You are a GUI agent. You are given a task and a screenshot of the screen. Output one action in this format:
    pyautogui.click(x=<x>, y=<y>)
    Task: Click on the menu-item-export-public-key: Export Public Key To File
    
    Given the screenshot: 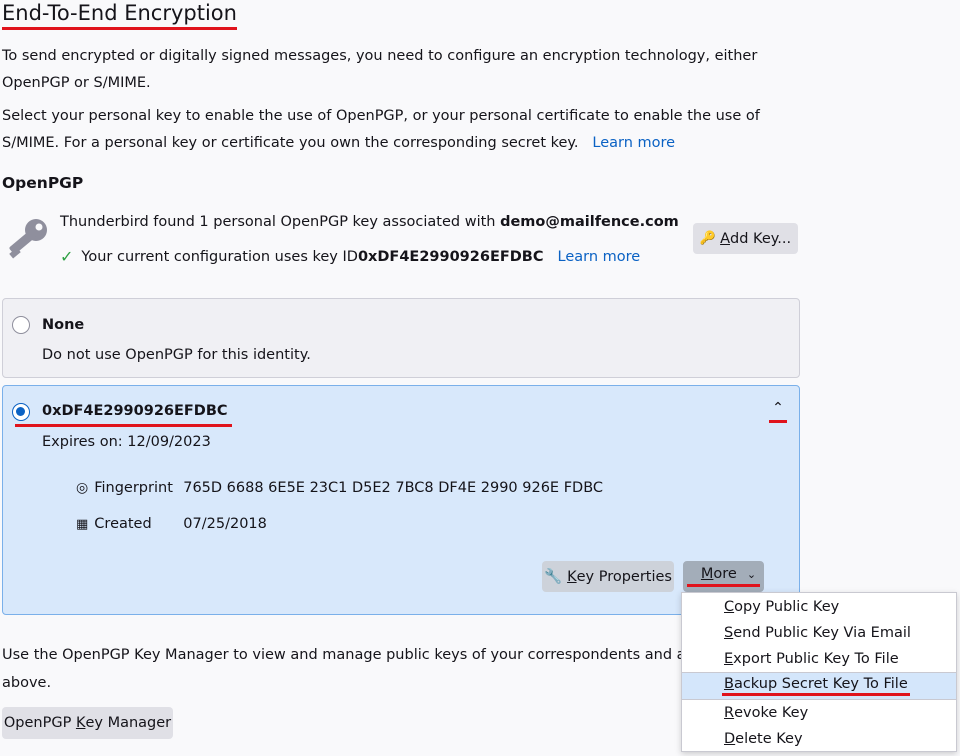 What is the action you would take?
    pyautogui.click(x=819, y=659)
    